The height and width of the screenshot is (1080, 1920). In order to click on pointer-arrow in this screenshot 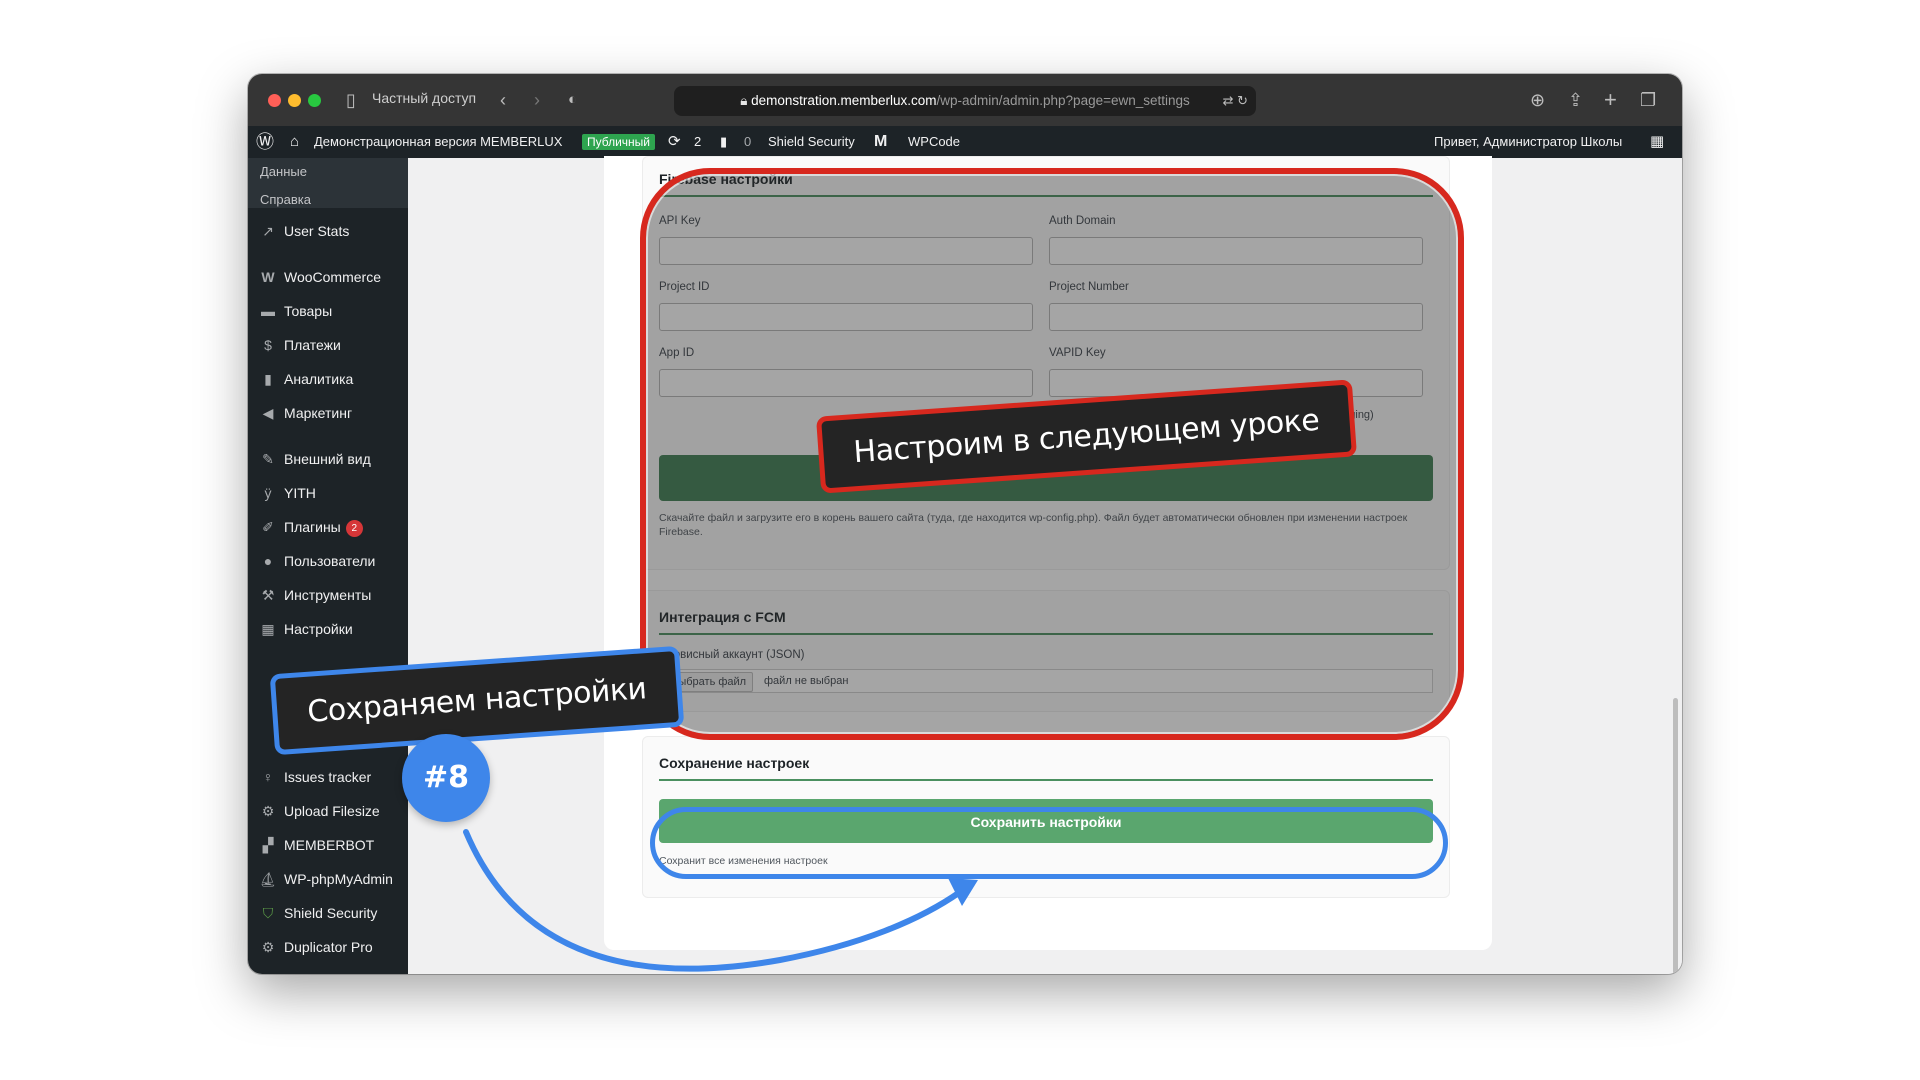, I will do `click(720, 900)`.